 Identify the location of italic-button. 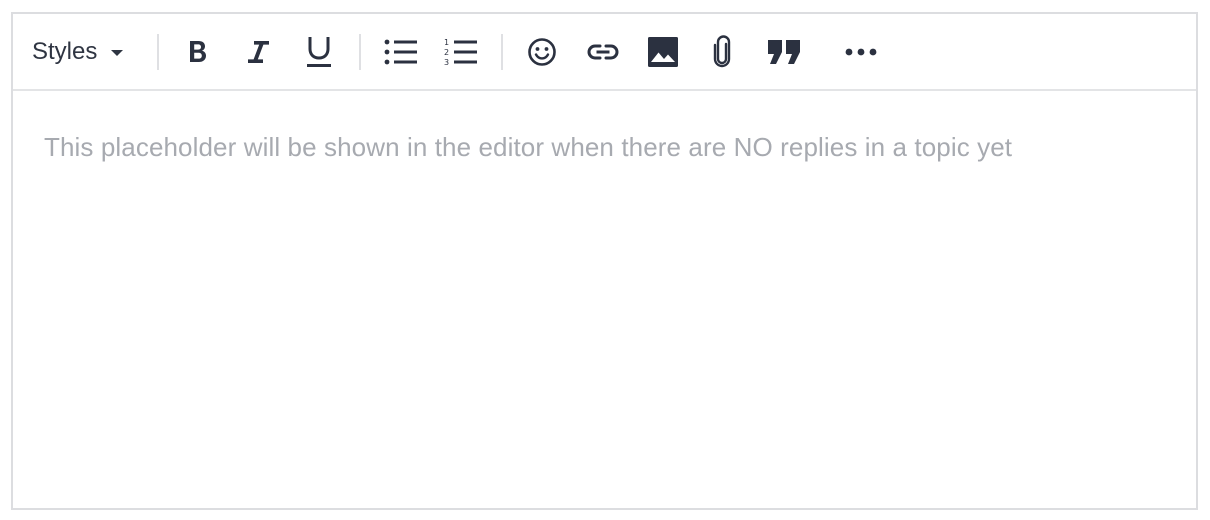
(259, 51).